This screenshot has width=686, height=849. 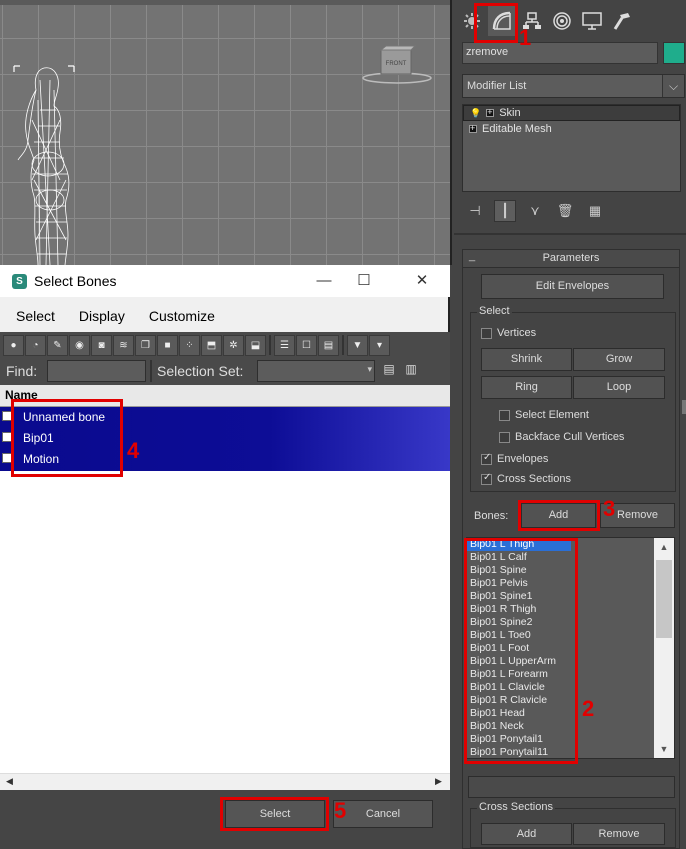 What do you see at coordinates (526, 834) in the screenshot?
I see `cross-section-add-button: Add` at bounding box center [526, 834].